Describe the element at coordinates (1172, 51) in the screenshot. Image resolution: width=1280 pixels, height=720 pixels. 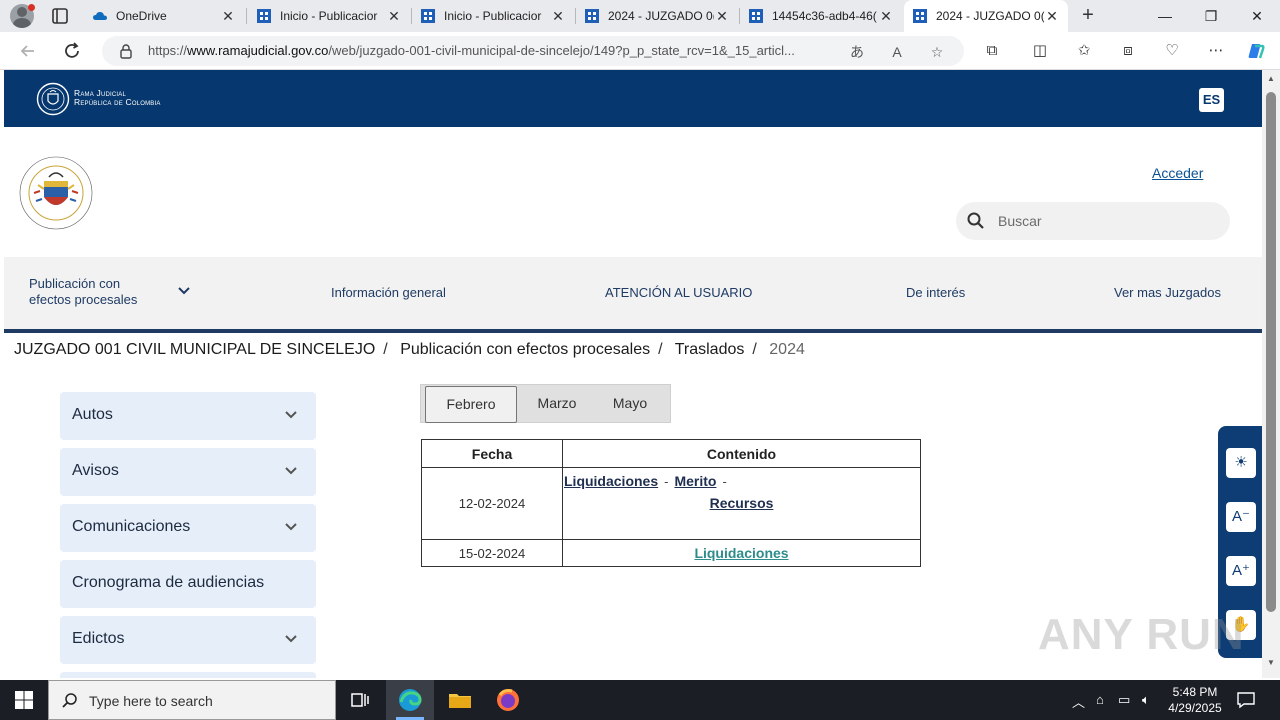
I see `browser-essentials-icon: ♡` at that location.